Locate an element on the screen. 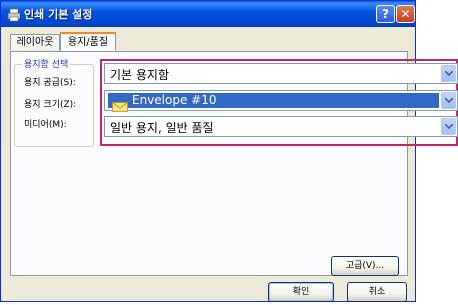  media-label: 미디어(M): is located at coordinates (45, 125).